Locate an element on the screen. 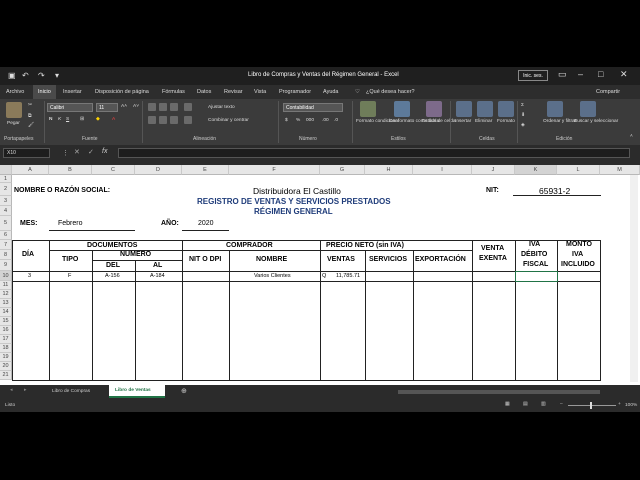 The height and width of the screenshot is (480, 640). next-sheet-icon: ▸ is located at coordinates (25, 390).